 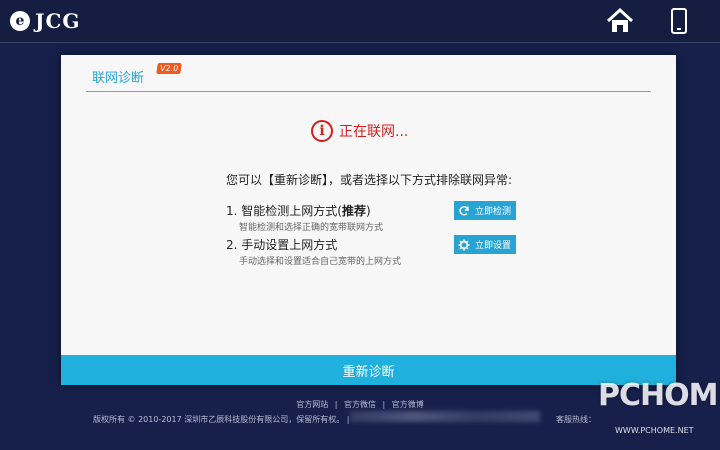 I want to click on setup-now-label: 立即设置, so click(x=493, y=246).